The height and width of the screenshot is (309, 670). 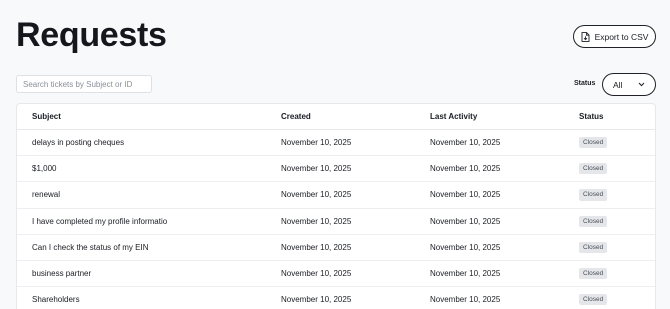 What do you see at coordinates (141, 116) in the screenshot?
I see `column-header-subject: Subject` at bounding box center [141, 116].